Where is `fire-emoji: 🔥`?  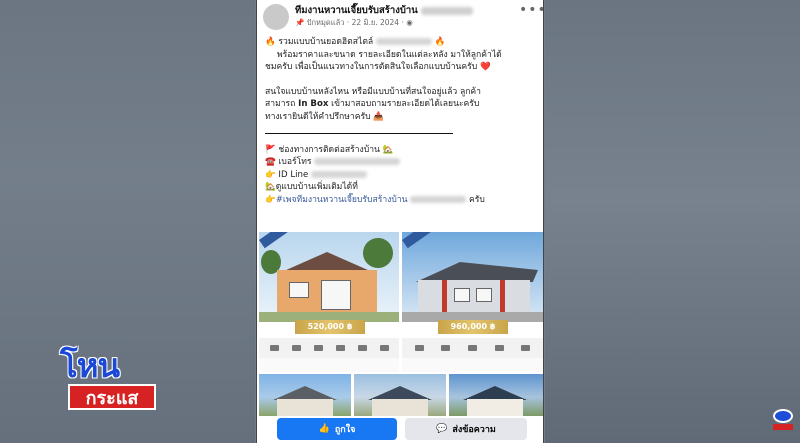 fire-emoji: 🔥 is located at coordinates (440, 42).